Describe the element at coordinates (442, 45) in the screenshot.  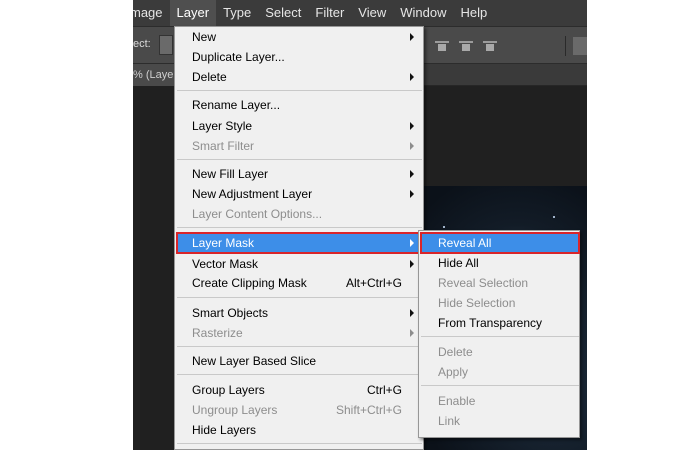
I see `align-top-icon` at that location.